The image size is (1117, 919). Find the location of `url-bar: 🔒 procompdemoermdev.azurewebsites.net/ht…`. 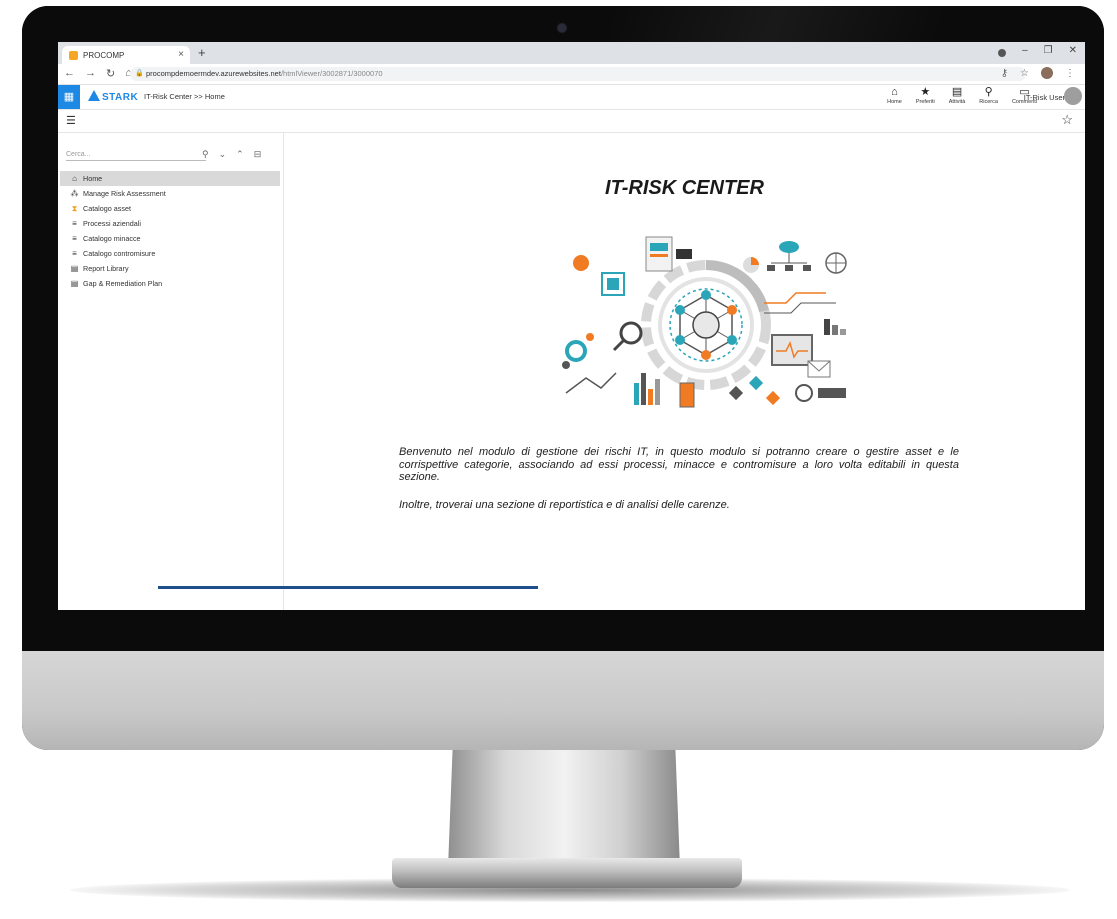

url-bar: 🔒 procompdemoermdev.azurewebsites.net/ht… is located at coordinates (578, 74).